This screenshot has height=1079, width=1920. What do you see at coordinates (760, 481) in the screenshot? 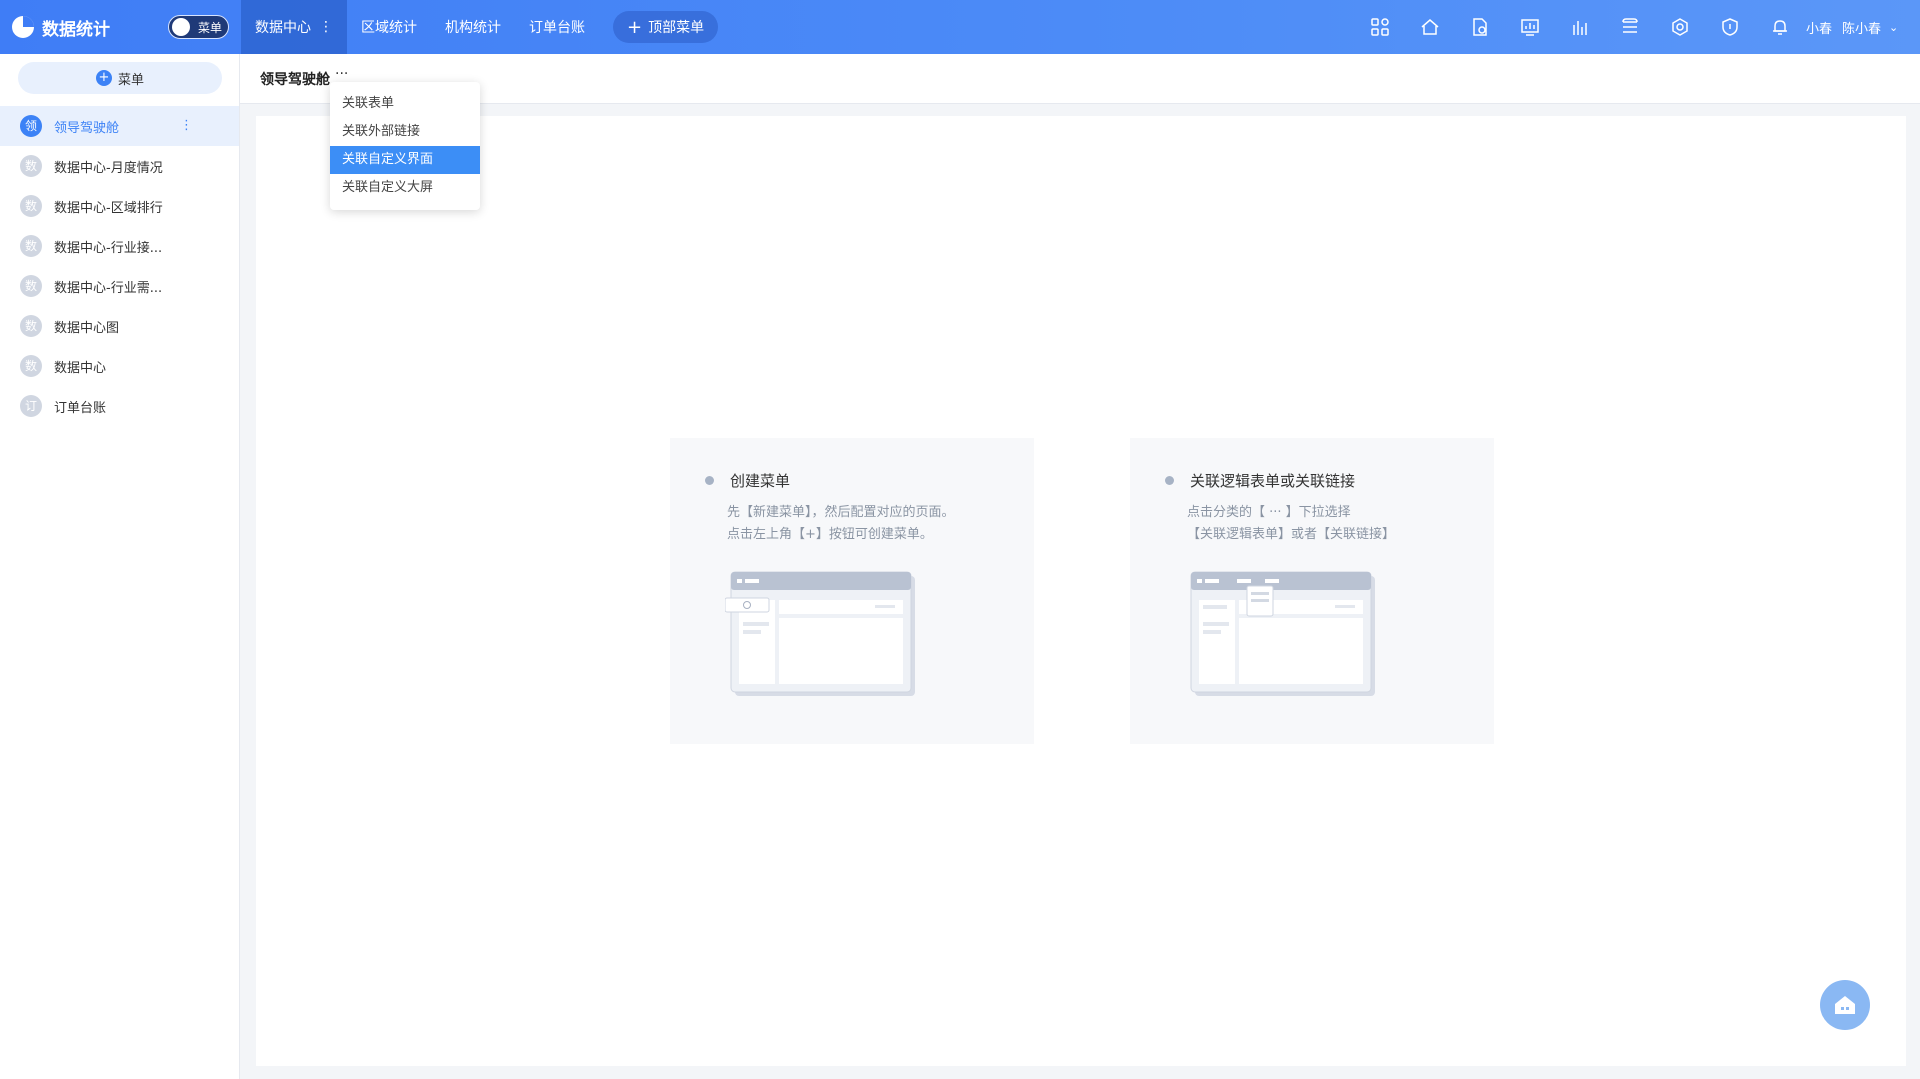
I see `guide-card-title-text: 创建菜单` at bounding box center [760, 481].